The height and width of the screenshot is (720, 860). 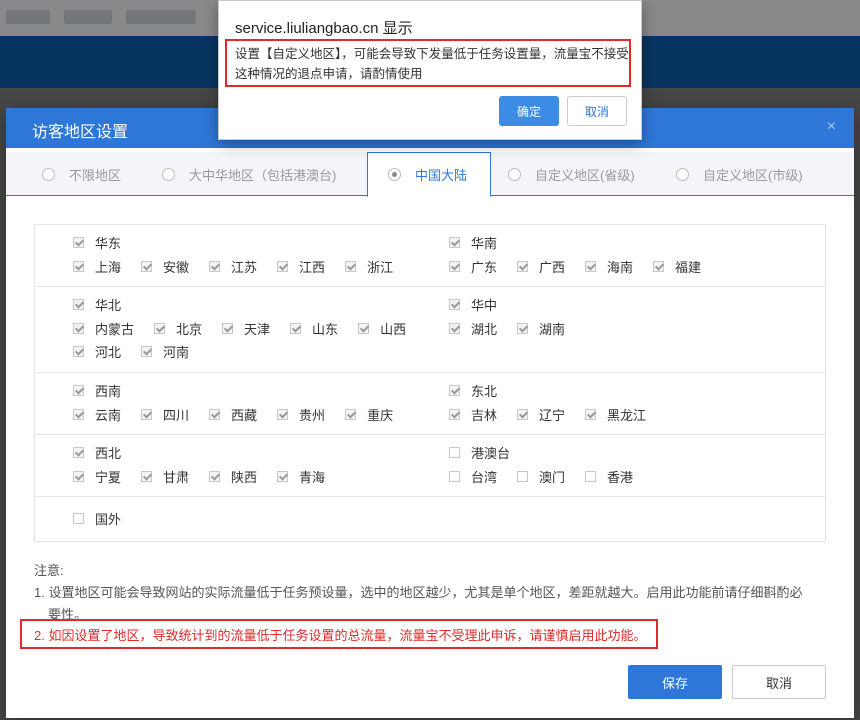 What do you see at coordinates (312, 267) in the screenshot?
I see `checkbox-label: 江西` at bounding box center [312, 267].